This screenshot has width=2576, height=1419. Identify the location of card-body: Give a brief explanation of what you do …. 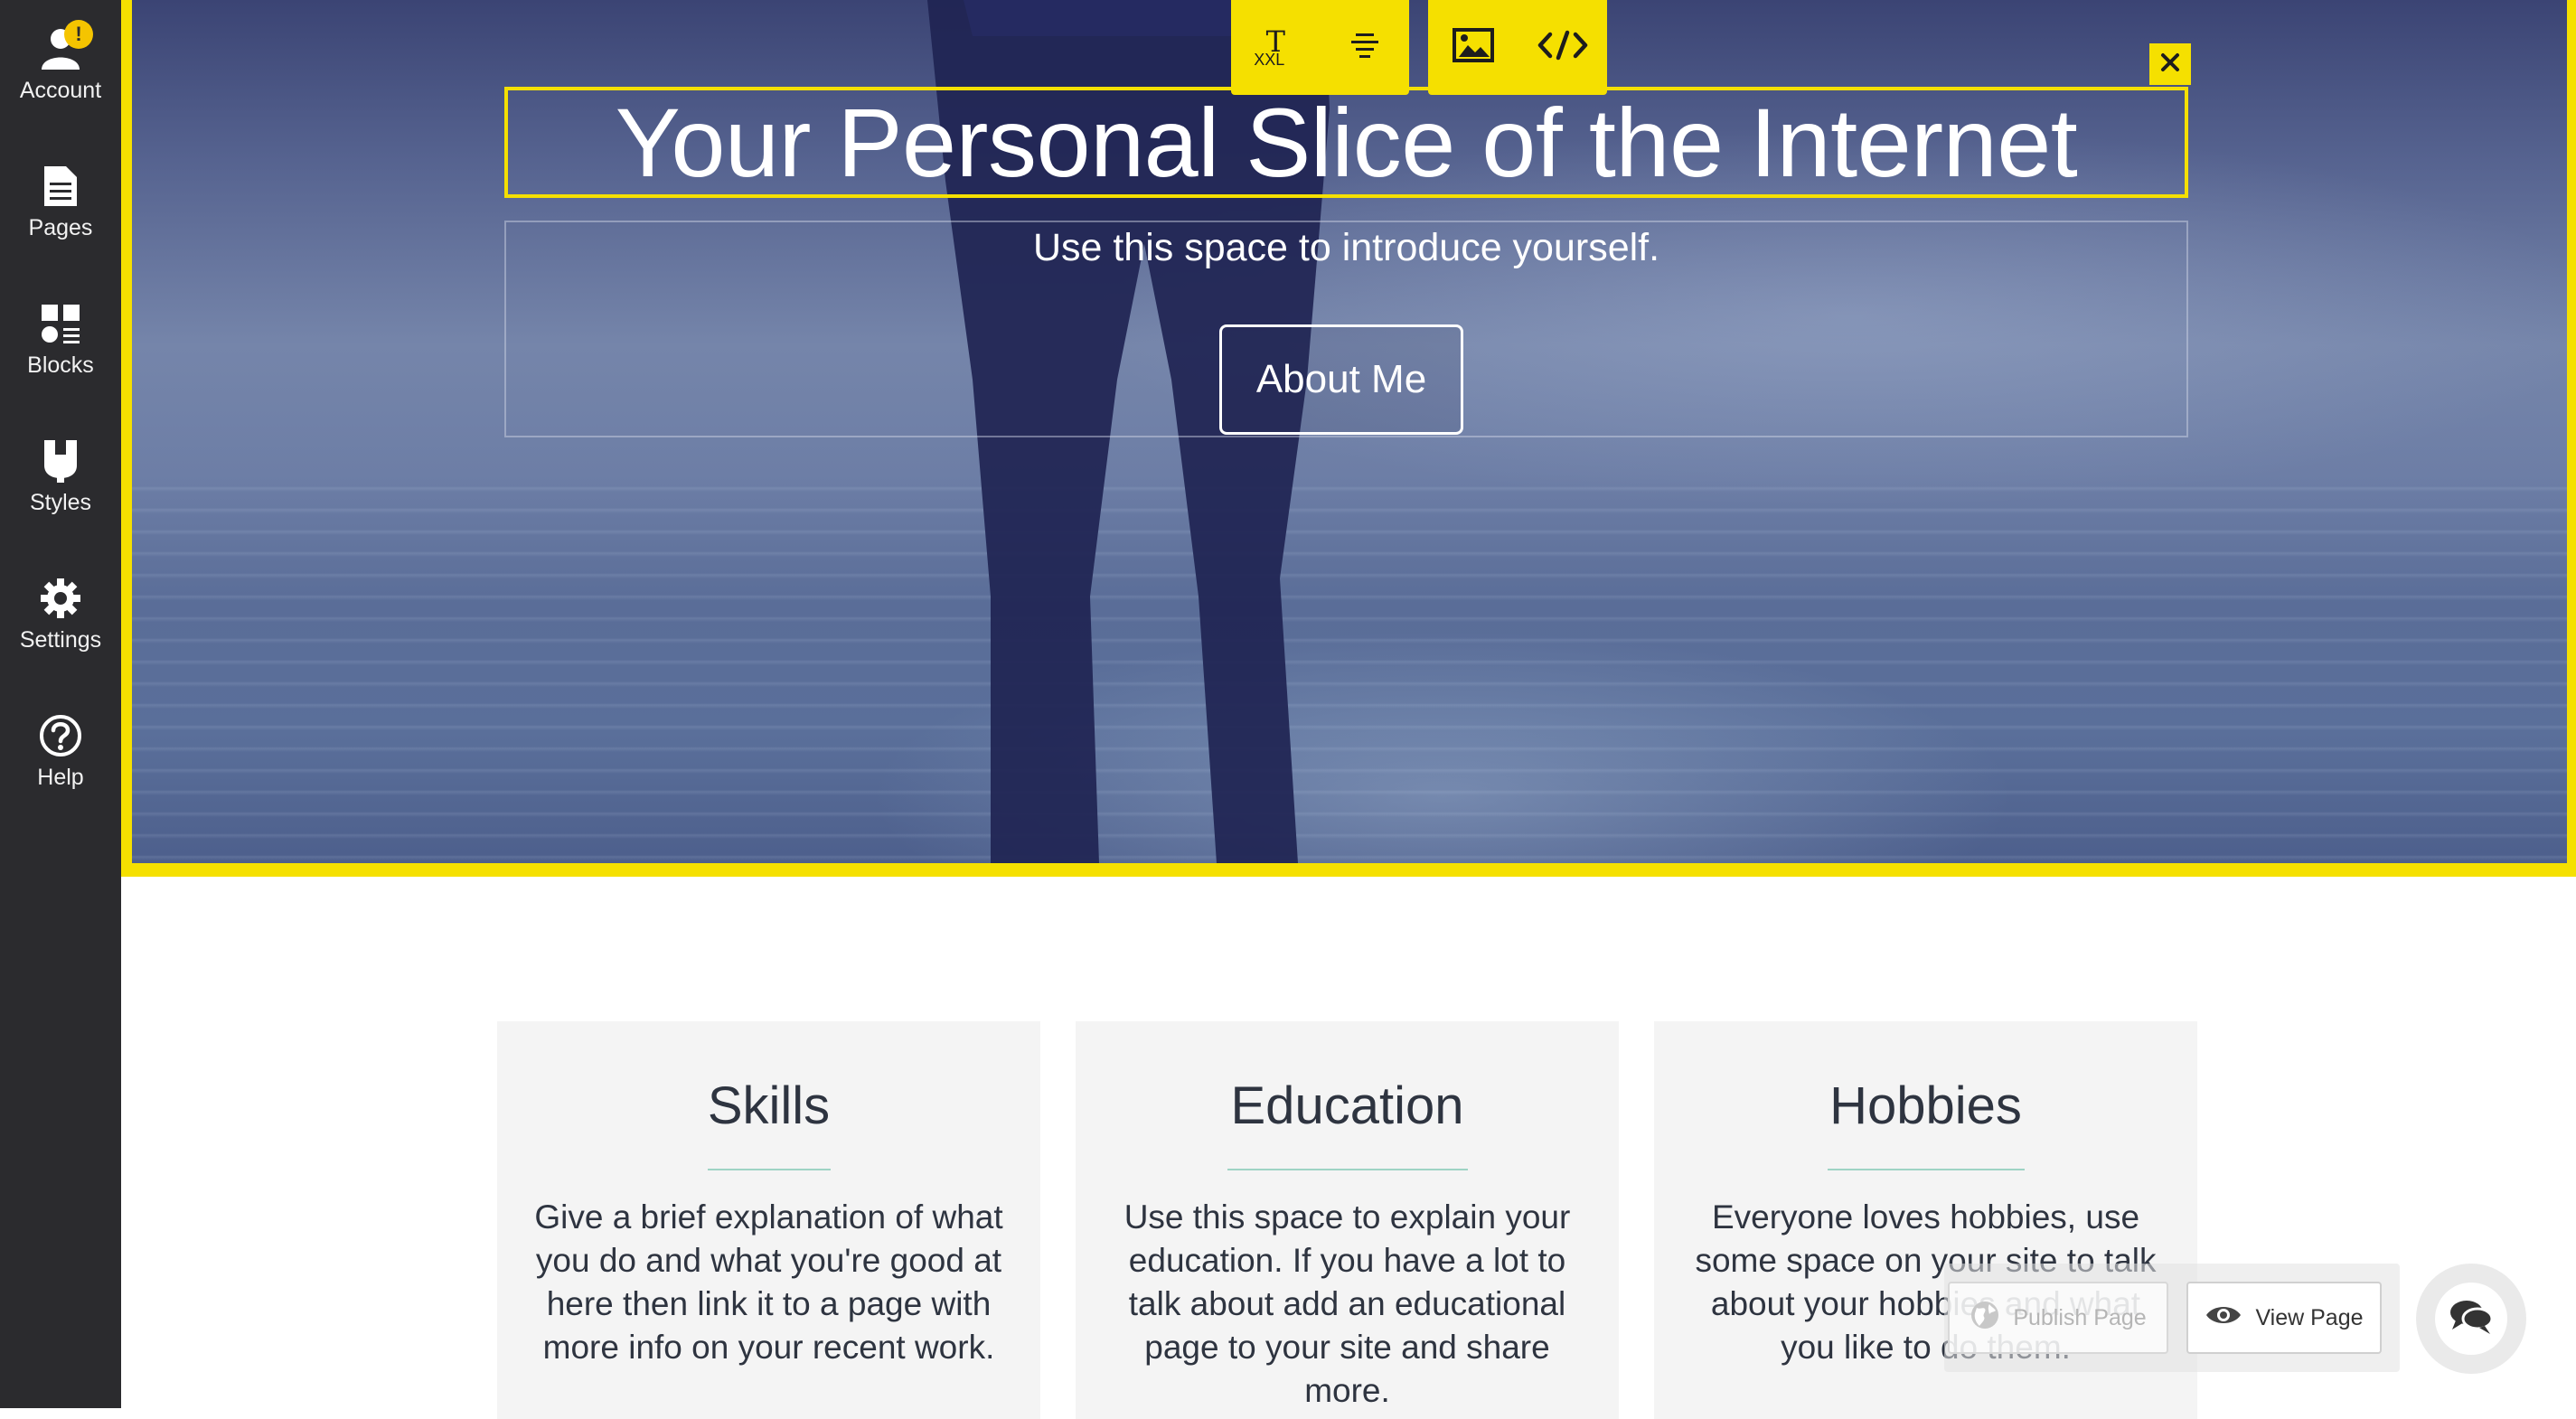
(769, 1282).